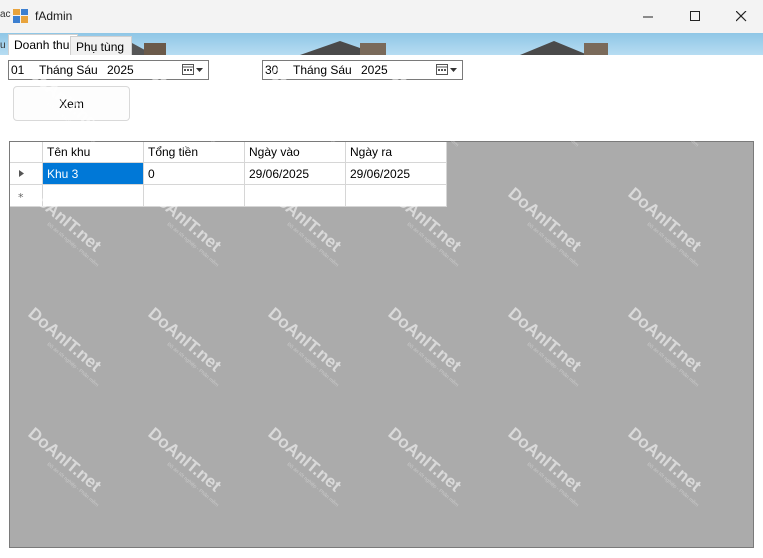 This screenshot has width=763, height=558. I want to click on new-row: *, so click(228, 195).